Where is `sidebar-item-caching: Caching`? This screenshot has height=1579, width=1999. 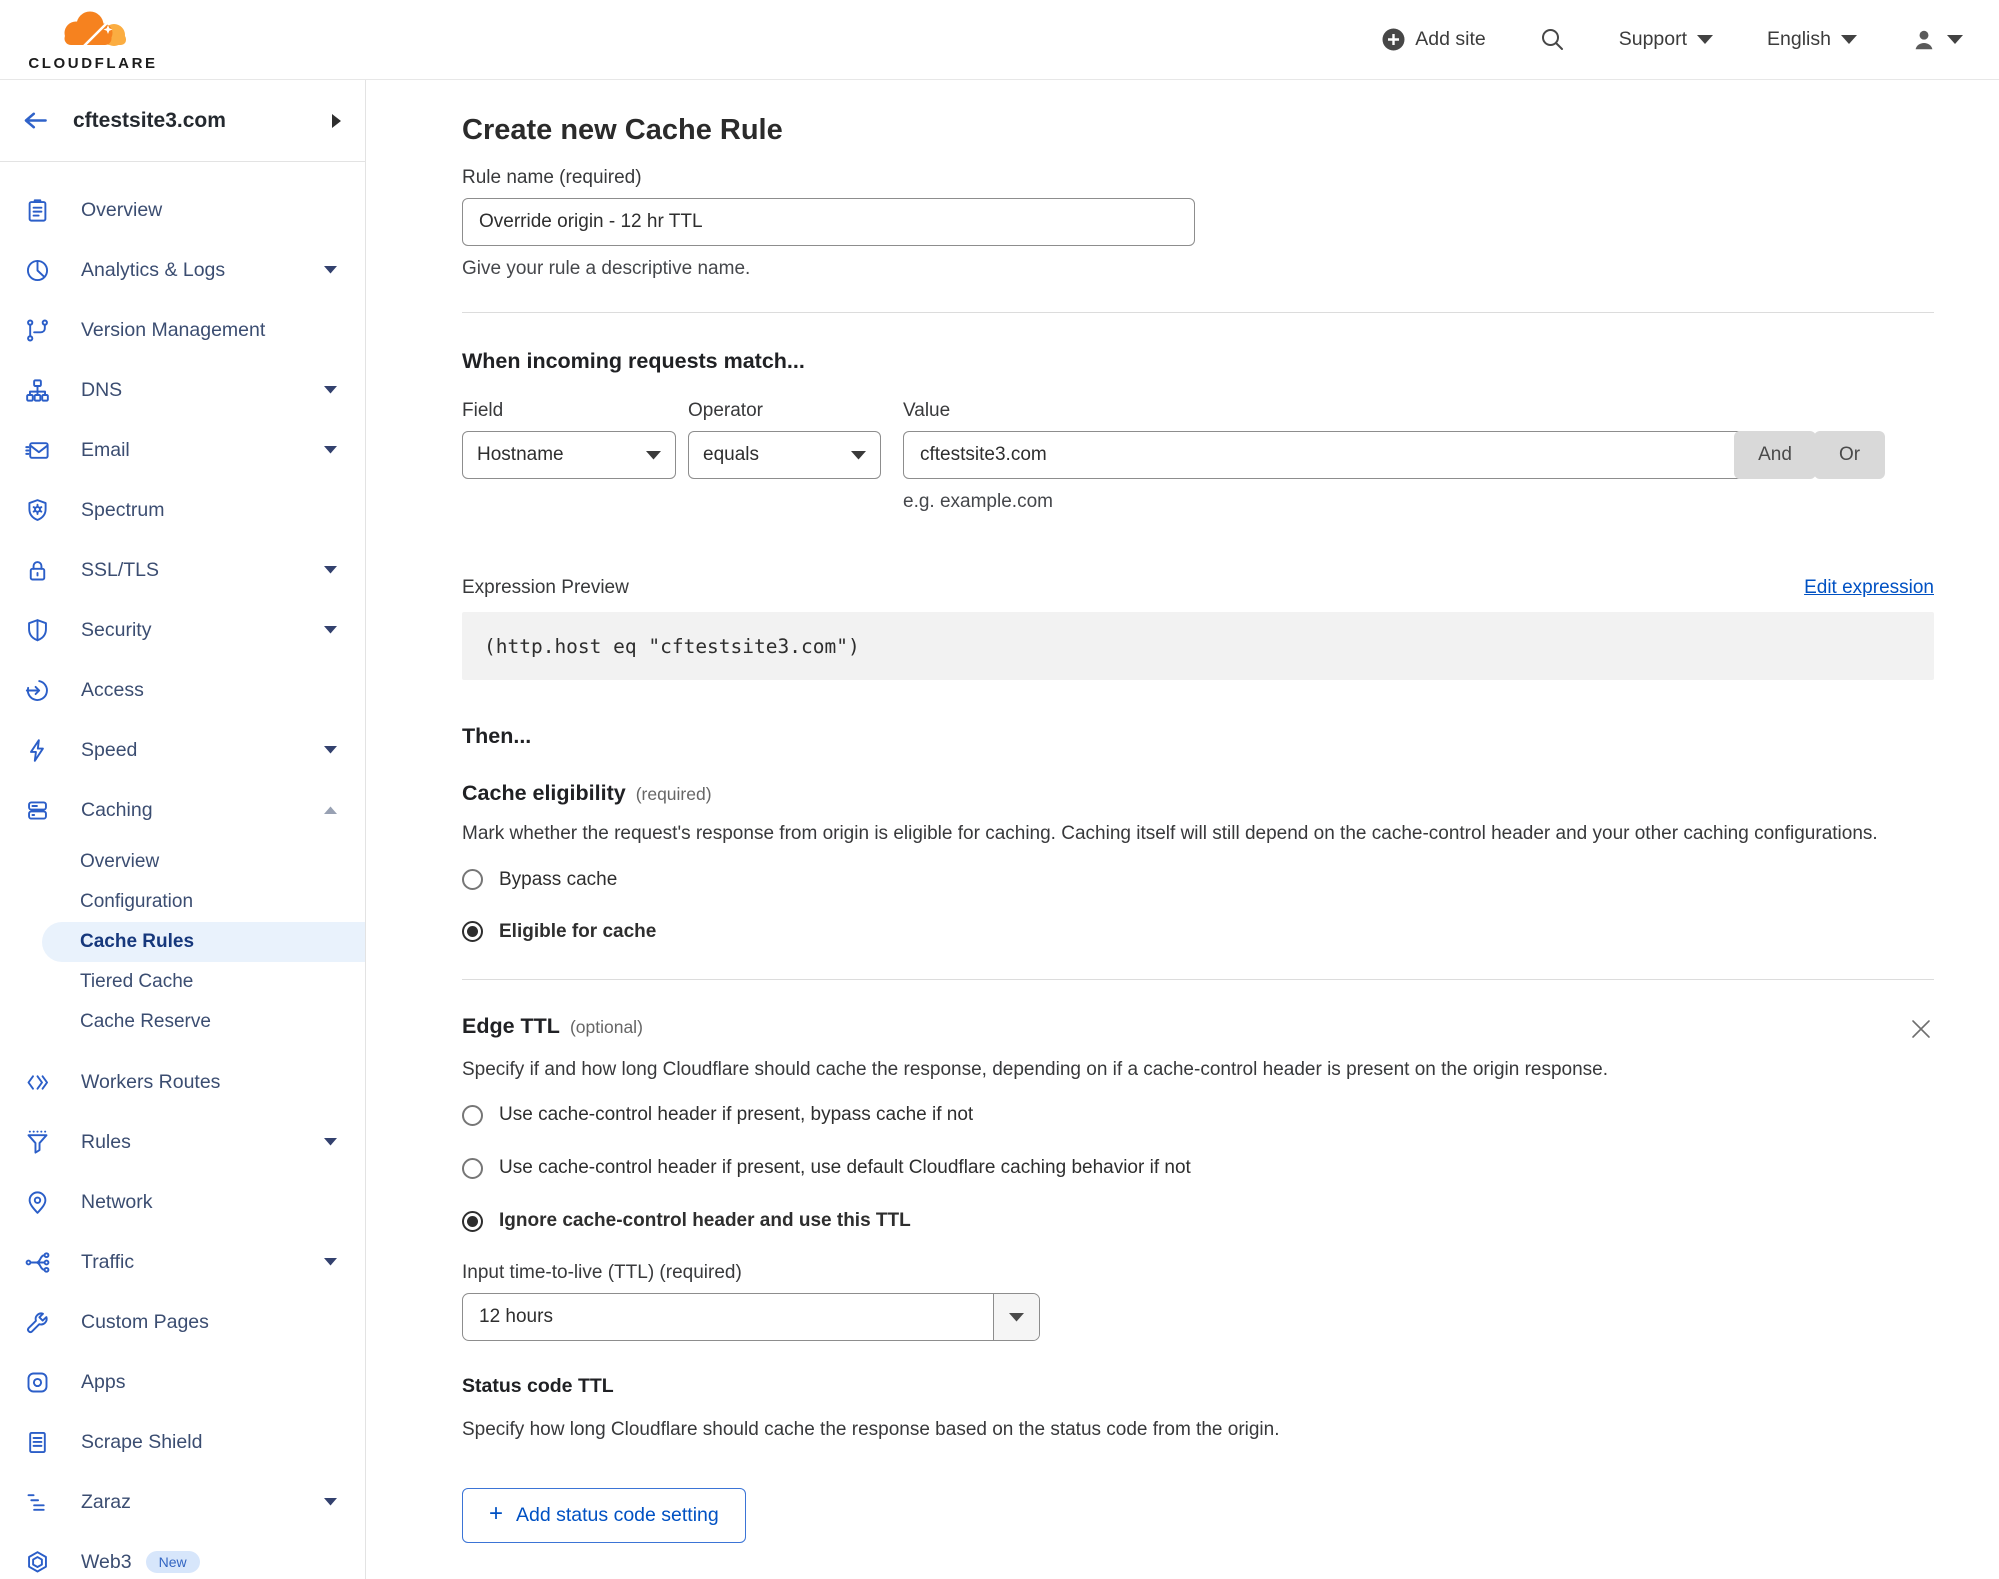
sidebar-item-caching: Caching is located at coordinates (182, 810).